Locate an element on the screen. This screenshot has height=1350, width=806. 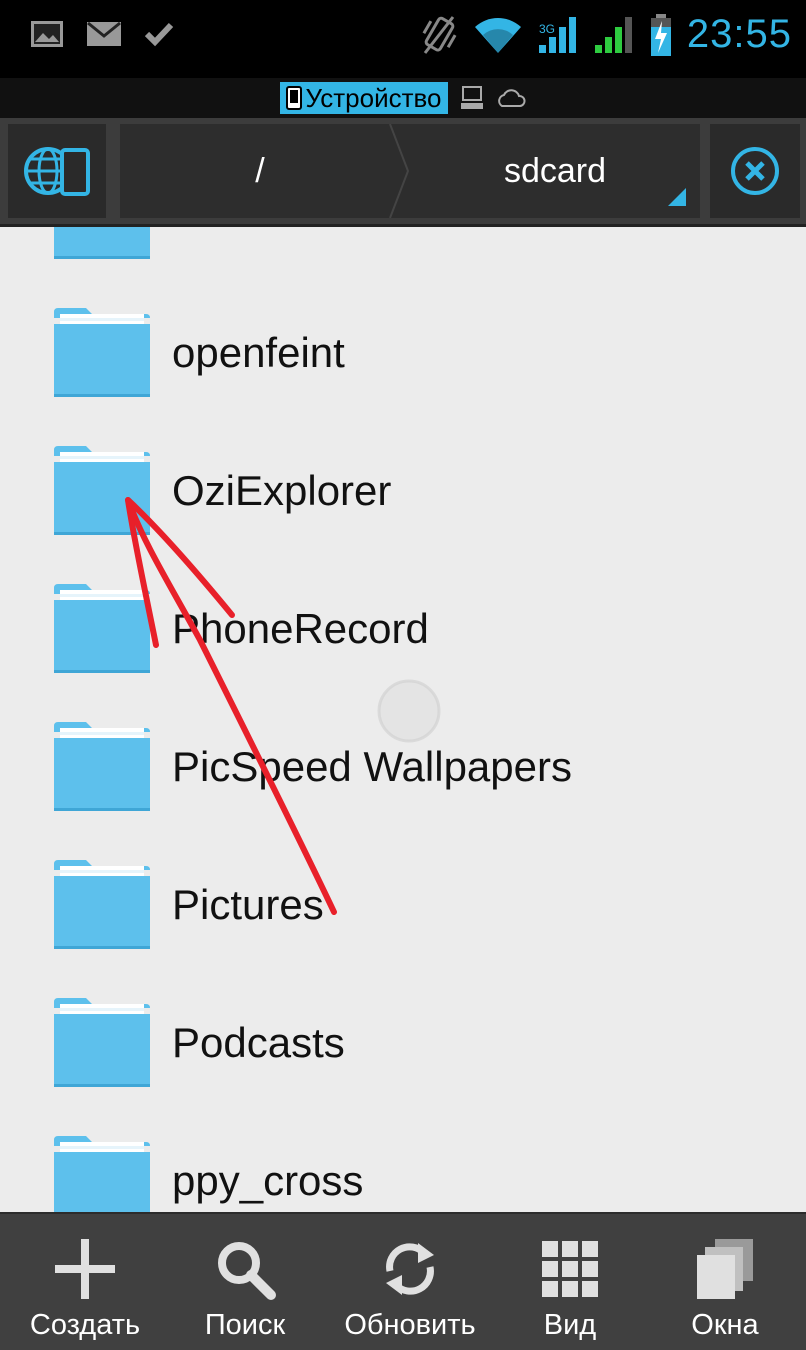
folder-name: PicSpeed Wallpapers is located at coordinates (372, 766).